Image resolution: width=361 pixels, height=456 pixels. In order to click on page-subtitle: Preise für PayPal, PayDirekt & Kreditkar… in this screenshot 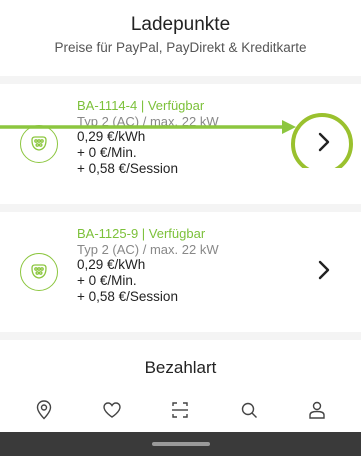, I will do `click(180, 47)`.